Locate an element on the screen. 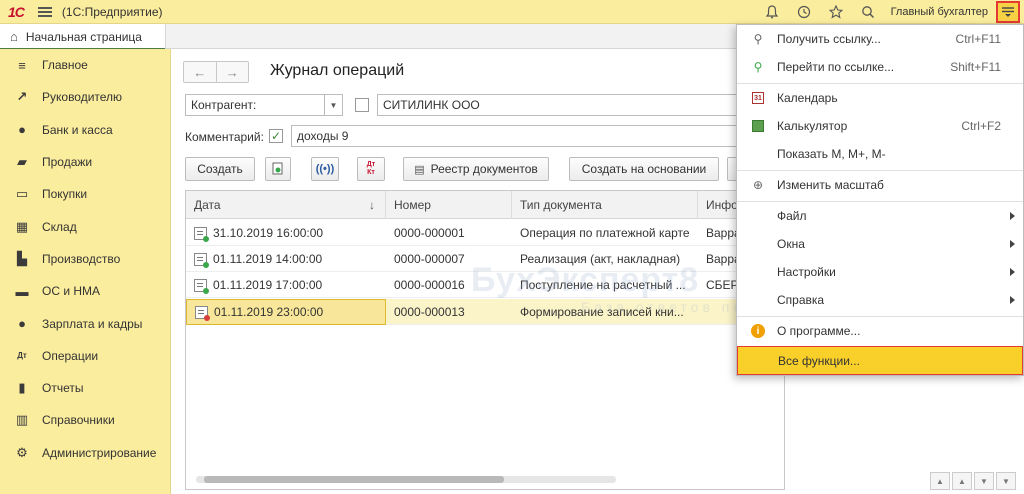  contragent-filter-checkbox is located at coordinates (362, 105).